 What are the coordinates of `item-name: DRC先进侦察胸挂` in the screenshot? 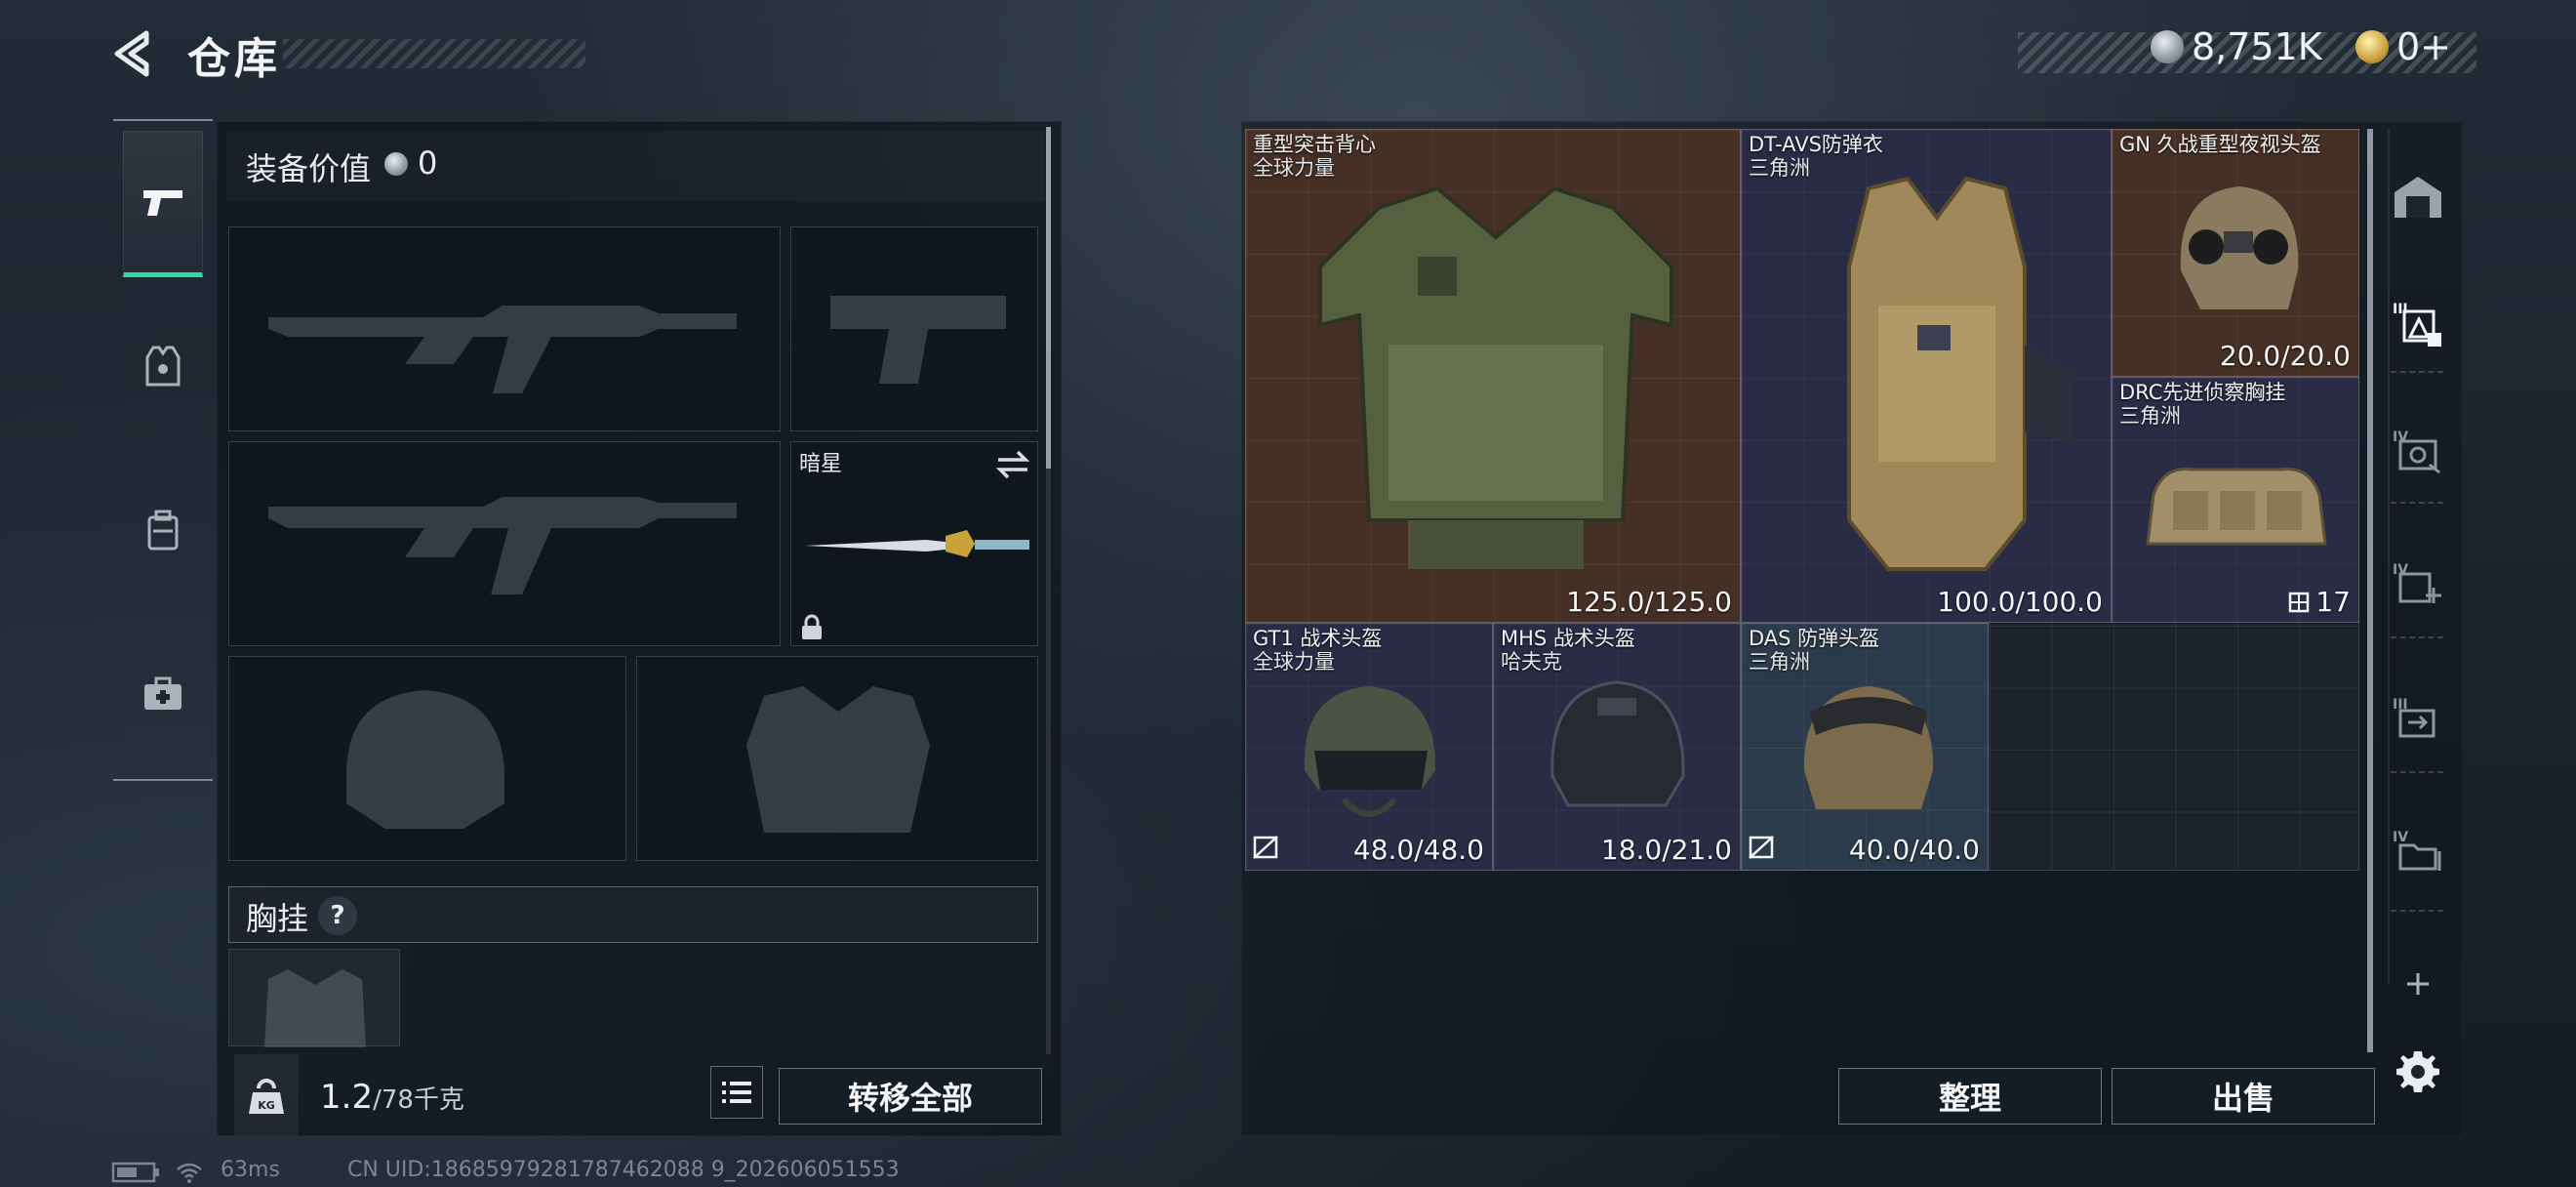 It's located at (2202, 392).